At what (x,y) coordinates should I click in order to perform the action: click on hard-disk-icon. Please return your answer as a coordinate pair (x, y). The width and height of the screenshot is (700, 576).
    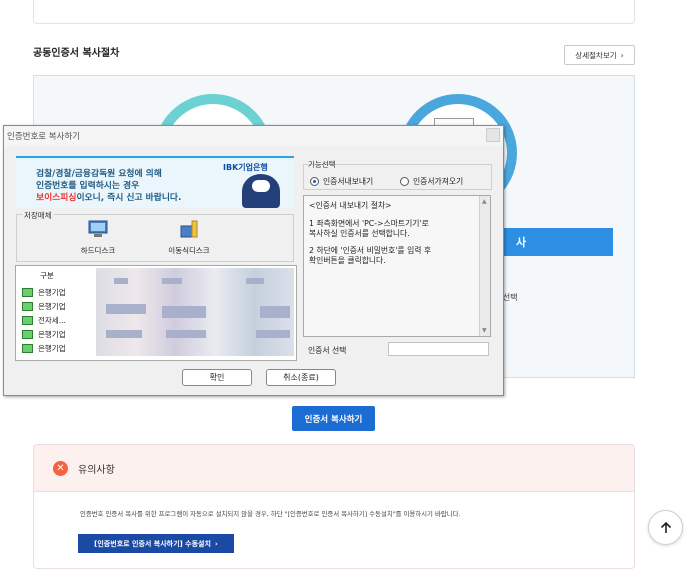
    Looking at the image, I should click on (98, 228).